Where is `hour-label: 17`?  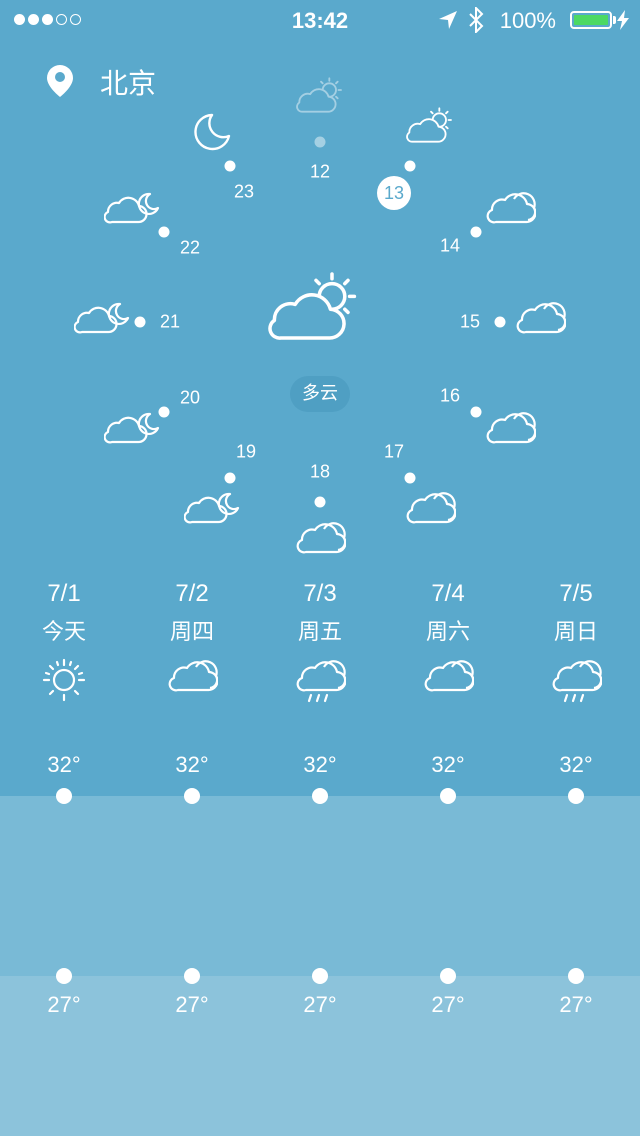
hour-label: 17 is located at coordinates (394, 451).